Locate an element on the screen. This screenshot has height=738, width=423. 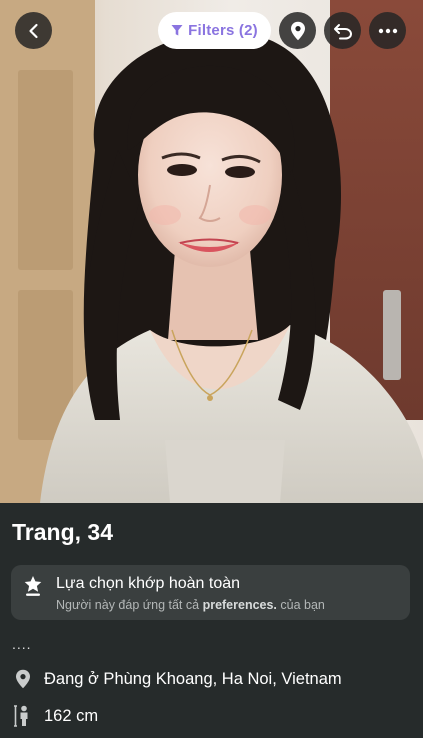
height-row: 162 cm is located at coordinates (55, 716).